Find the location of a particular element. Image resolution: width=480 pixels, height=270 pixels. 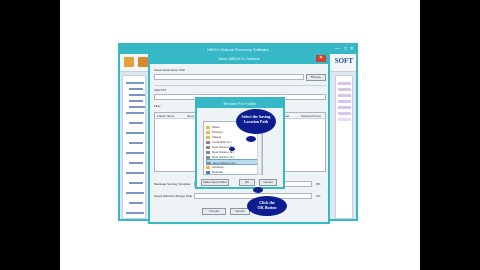

save-path-label: Select Destination Path is located at coordinates (170, 70).